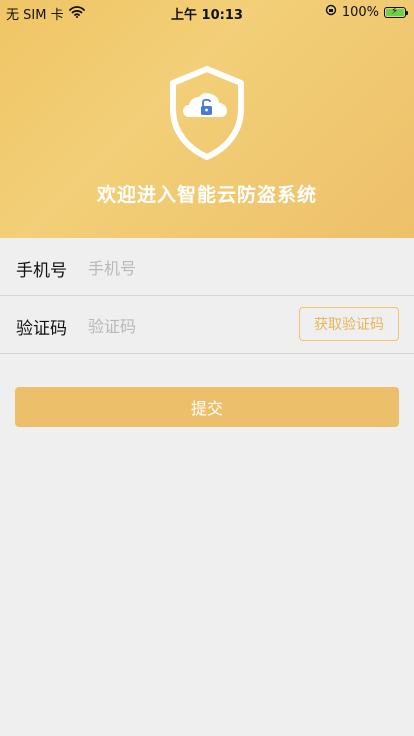 The width and height of the screenshot is (414, 736). What do you see at coordinates (207, 113) in the screenshot?
I see `shield-cloud-lock-icon` at bounding box center [207, 113].